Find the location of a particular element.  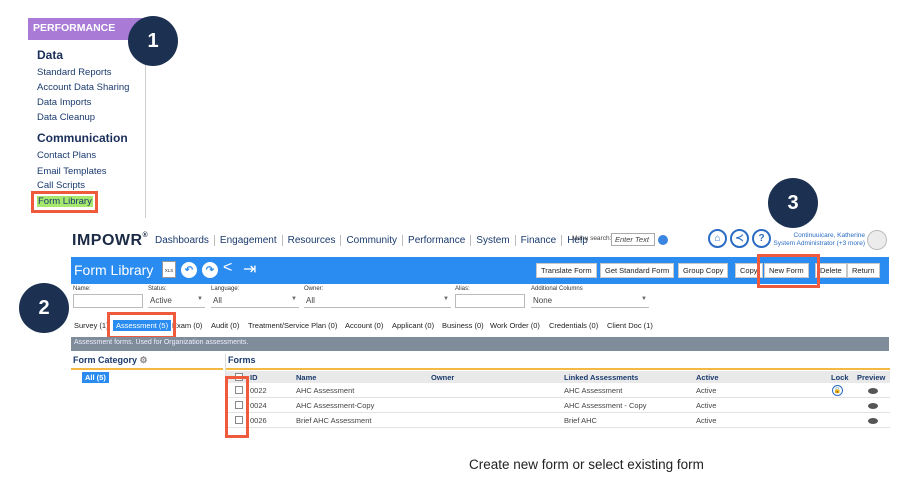

menu-link-standard-reports: Standard Reports is located at coordinates (74, 72).